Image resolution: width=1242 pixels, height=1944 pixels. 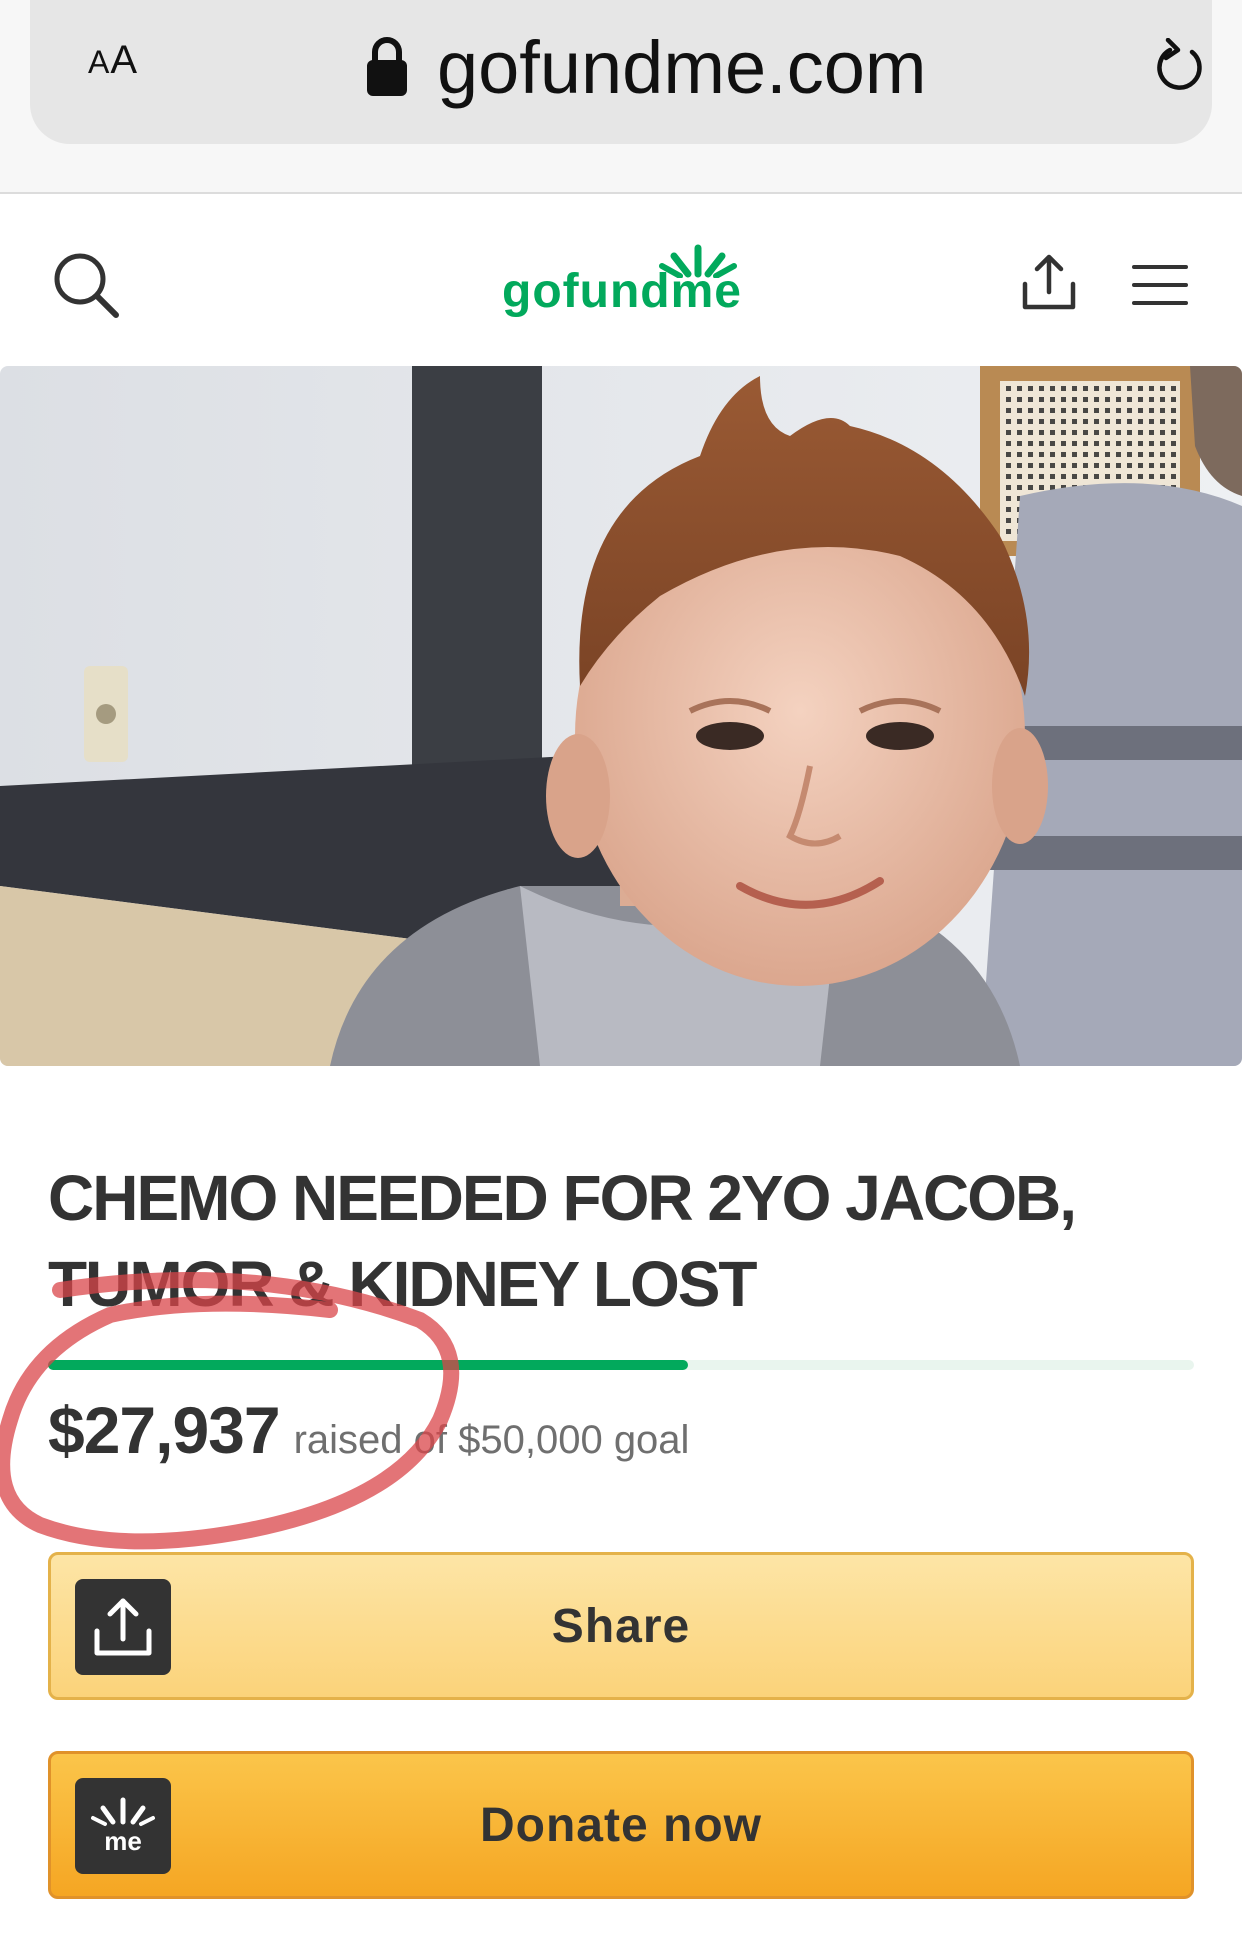 I want to click on text-size-small-glyph: A, so click(x=99, y=62).